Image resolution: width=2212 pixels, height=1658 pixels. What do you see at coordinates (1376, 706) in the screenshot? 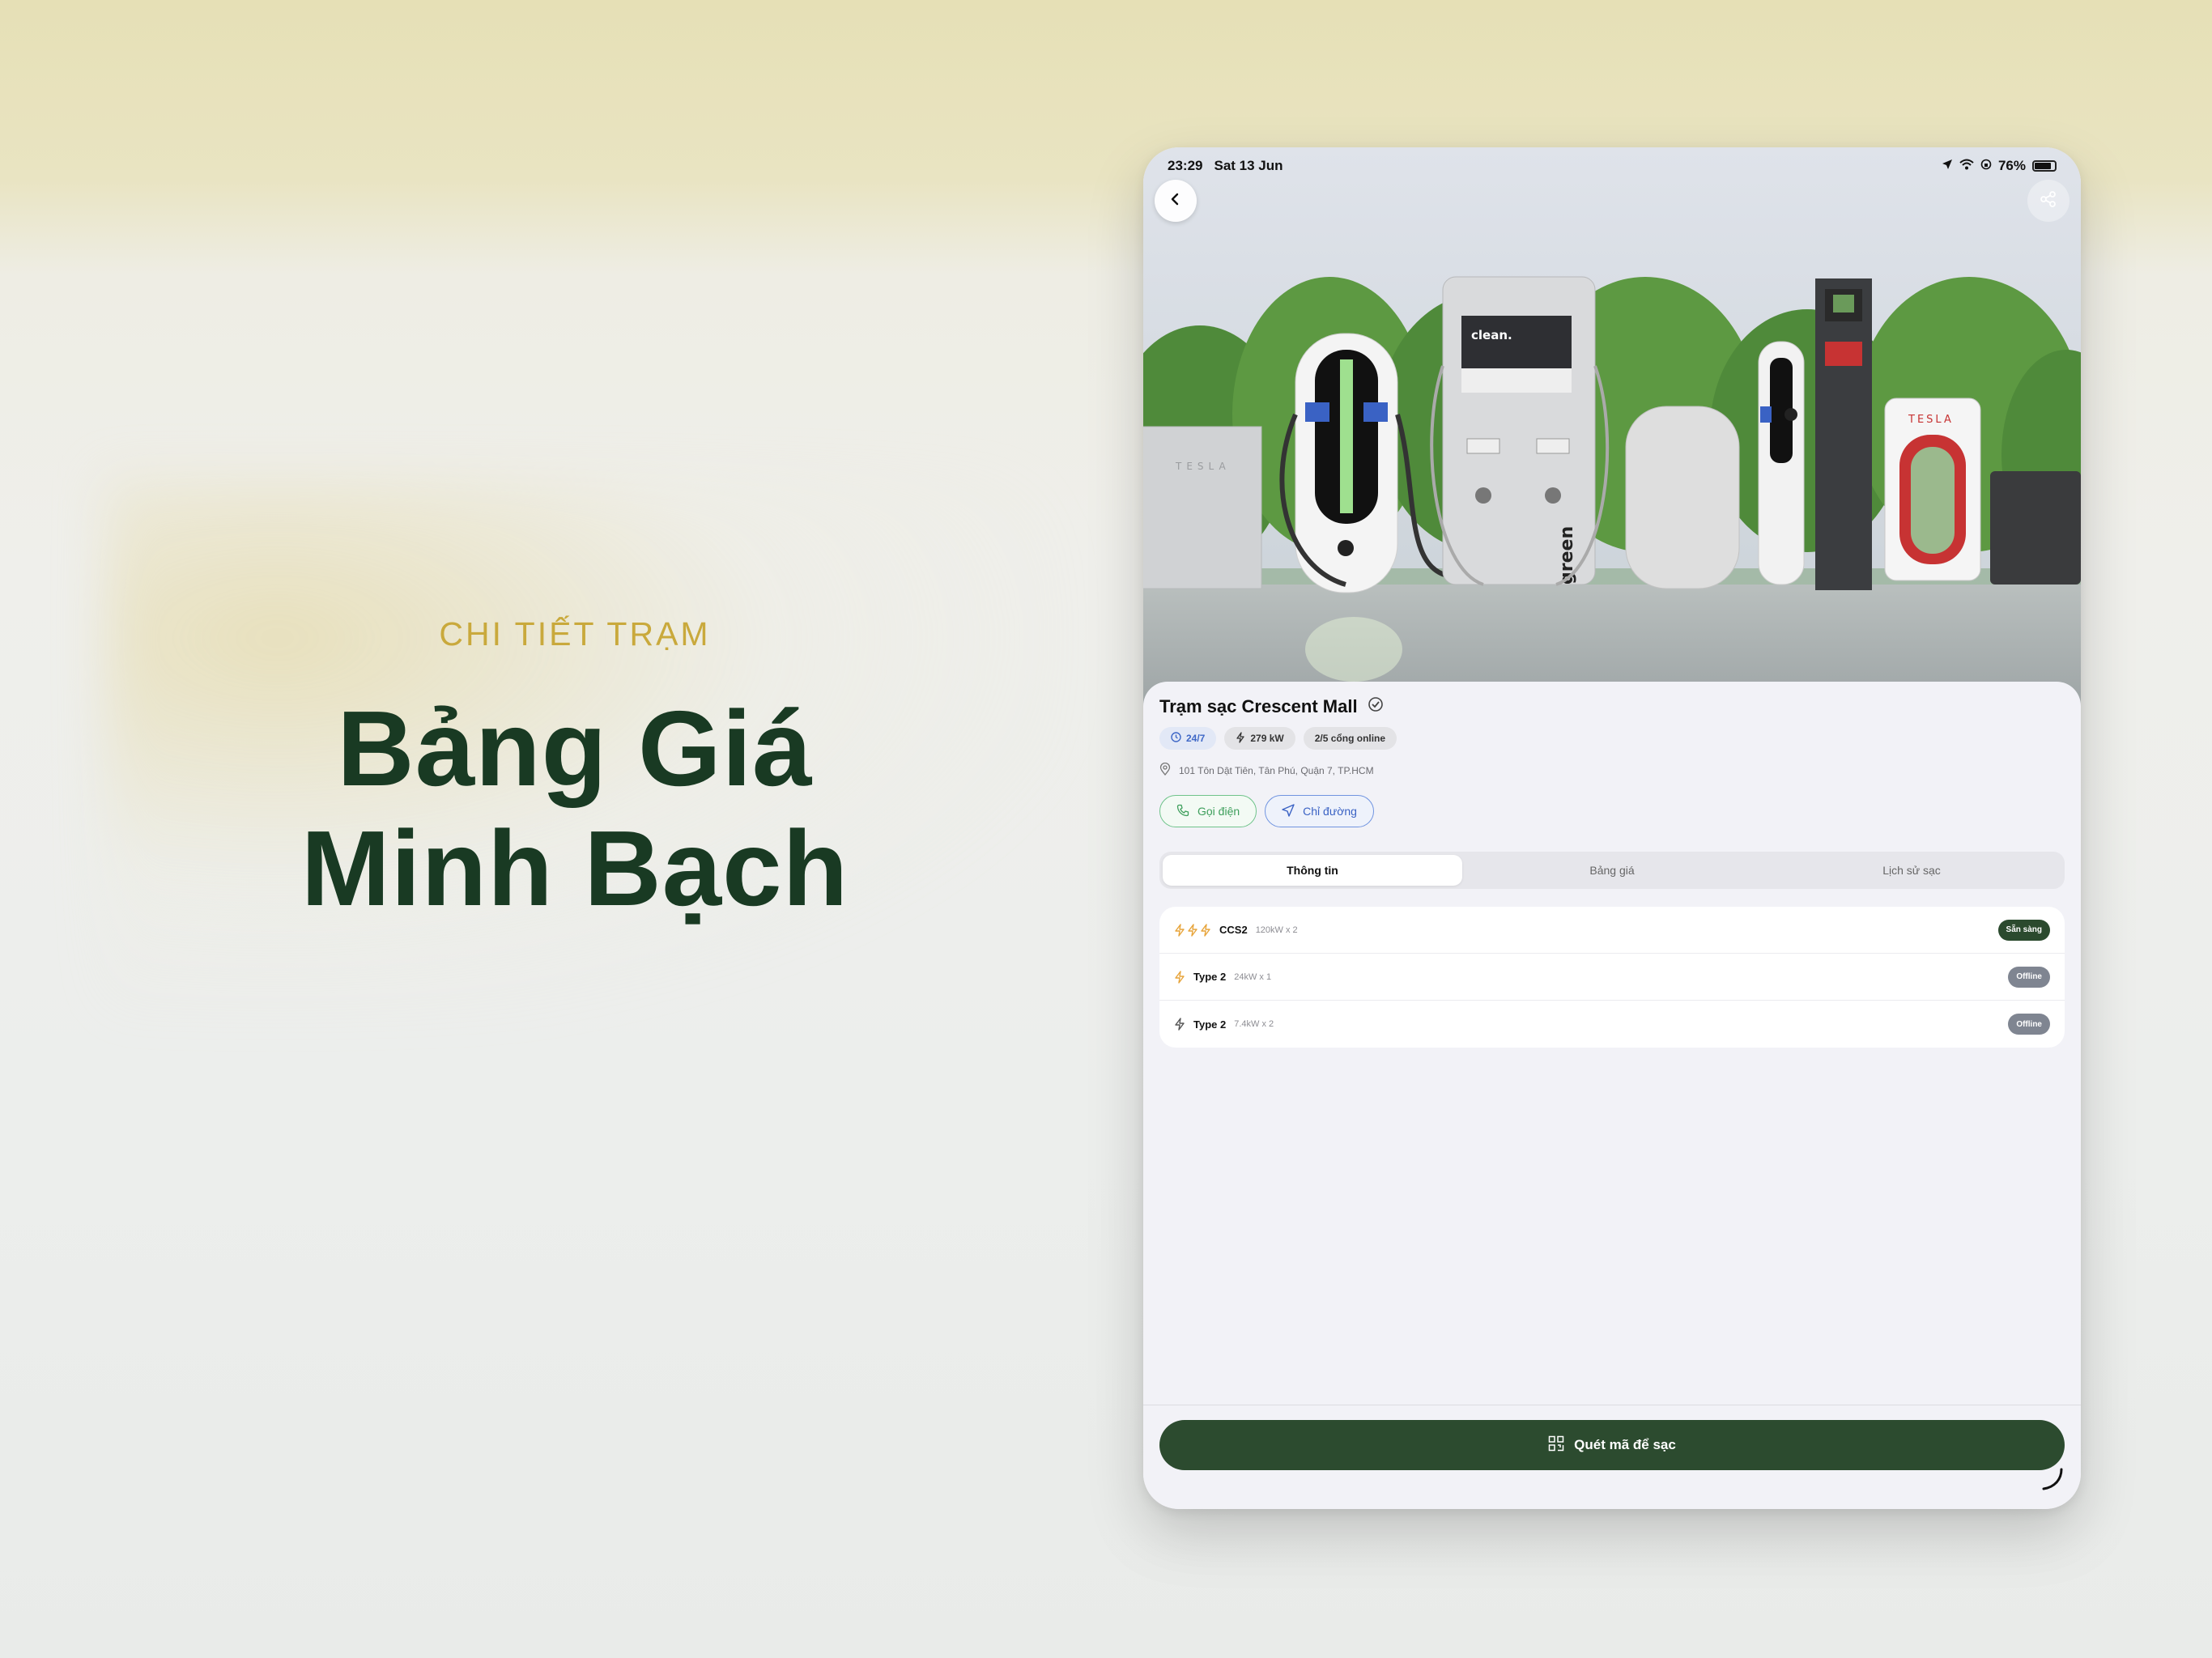
I see `verified-icon` at bounding box center [1376, 706].